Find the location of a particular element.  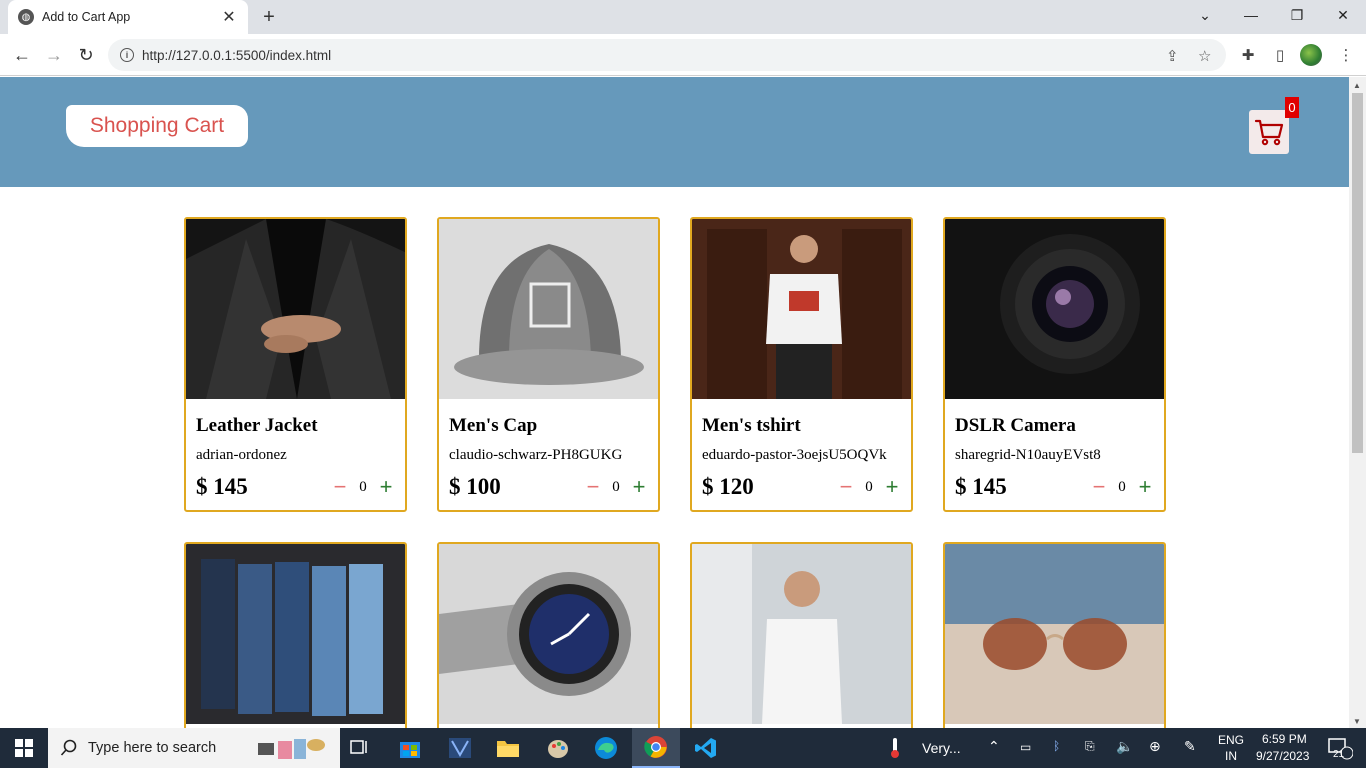

search-highlight-icon is located at coordinates (292, 749).